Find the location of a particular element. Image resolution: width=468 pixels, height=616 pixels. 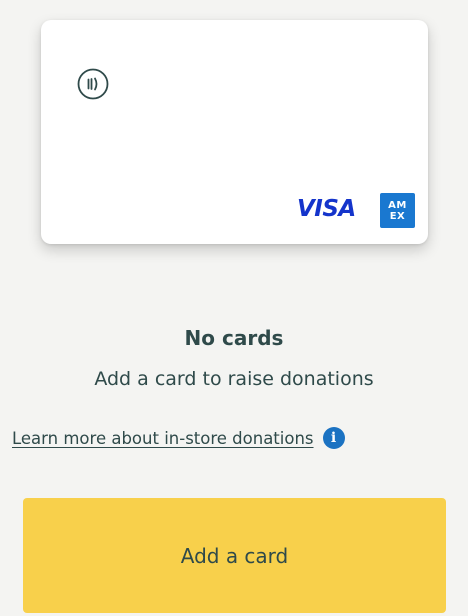

amex-logo-line2: EX is located at coordinates (397, 216).